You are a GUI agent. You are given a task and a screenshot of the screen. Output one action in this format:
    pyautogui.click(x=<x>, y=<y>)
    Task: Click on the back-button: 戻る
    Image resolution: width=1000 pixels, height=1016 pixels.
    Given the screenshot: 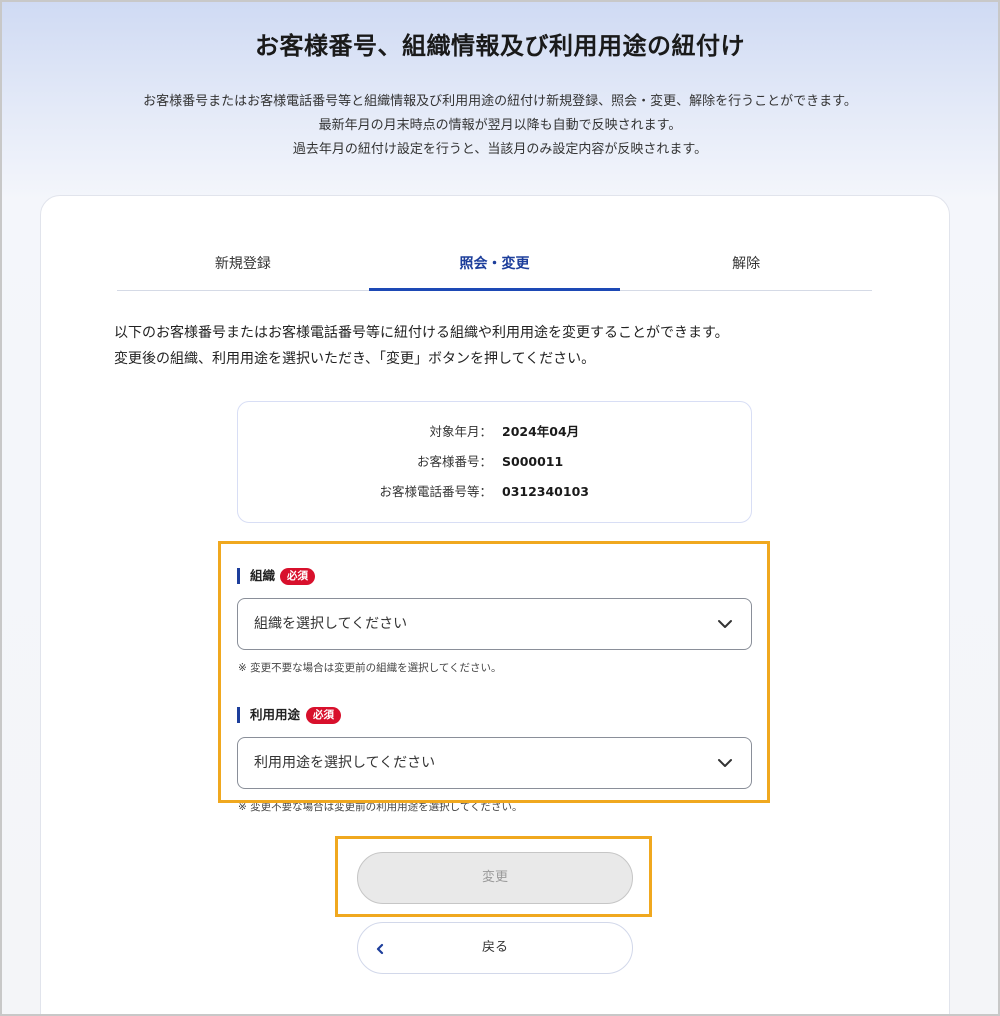 What is the action you would take?
    pyautogui.click(x=495, y=948)
    